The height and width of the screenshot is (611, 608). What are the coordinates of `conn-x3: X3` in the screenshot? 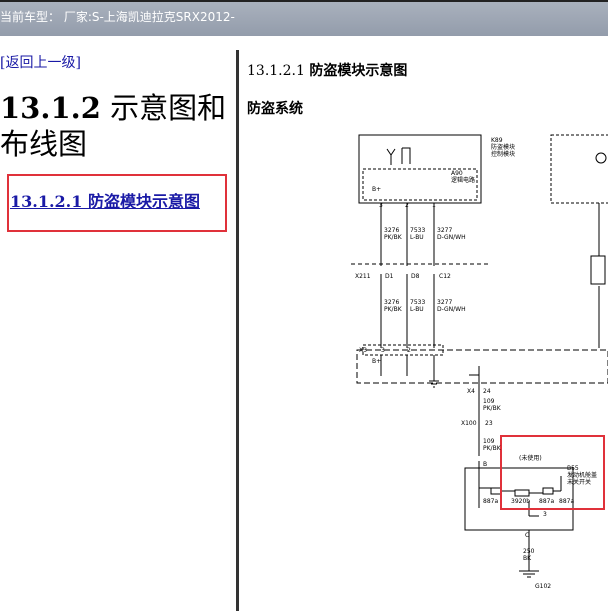 It's located at (363, 350).